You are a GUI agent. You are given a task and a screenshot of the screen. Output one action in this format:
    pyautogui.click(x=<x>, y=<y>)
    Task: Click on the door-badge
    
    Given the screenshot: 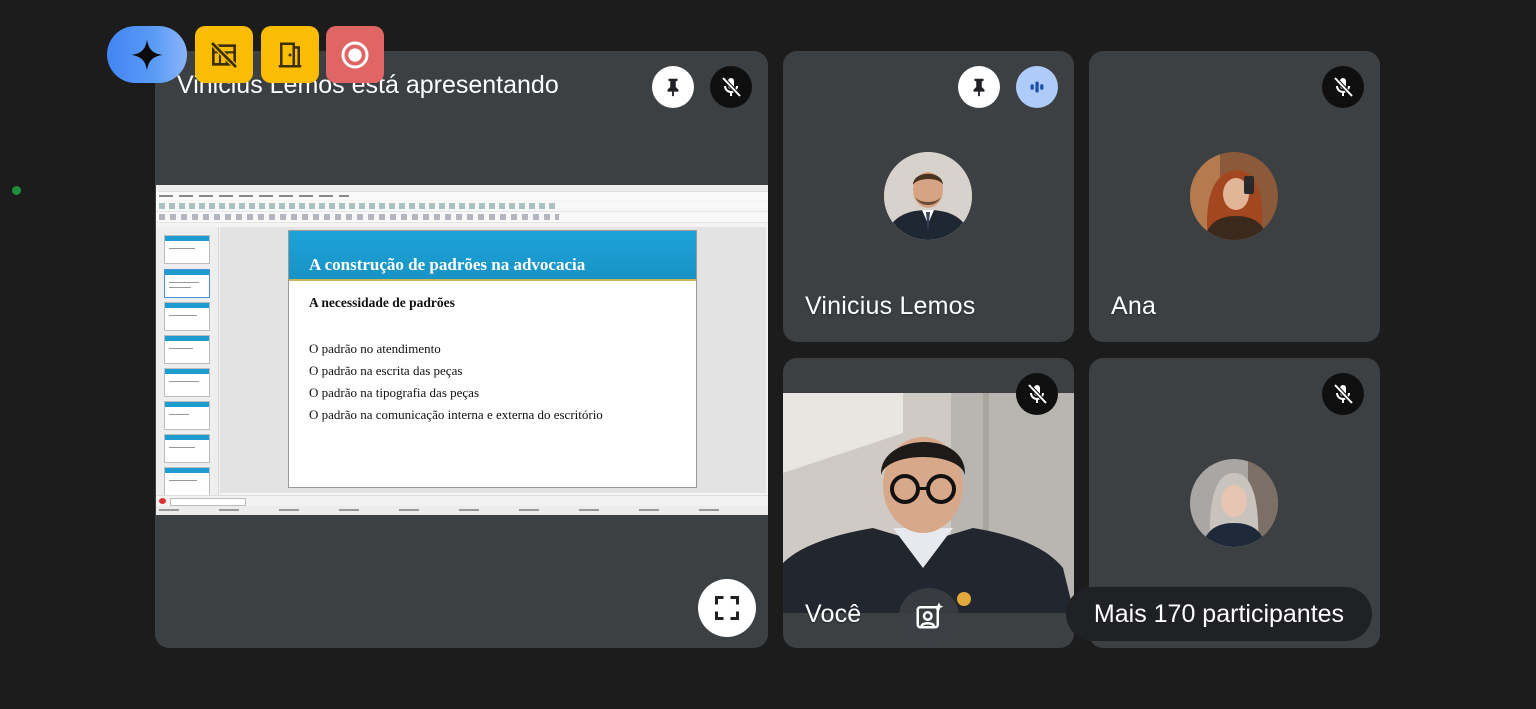 What is the action you would take?
    pyautogui.click(x=290, y=54)
    